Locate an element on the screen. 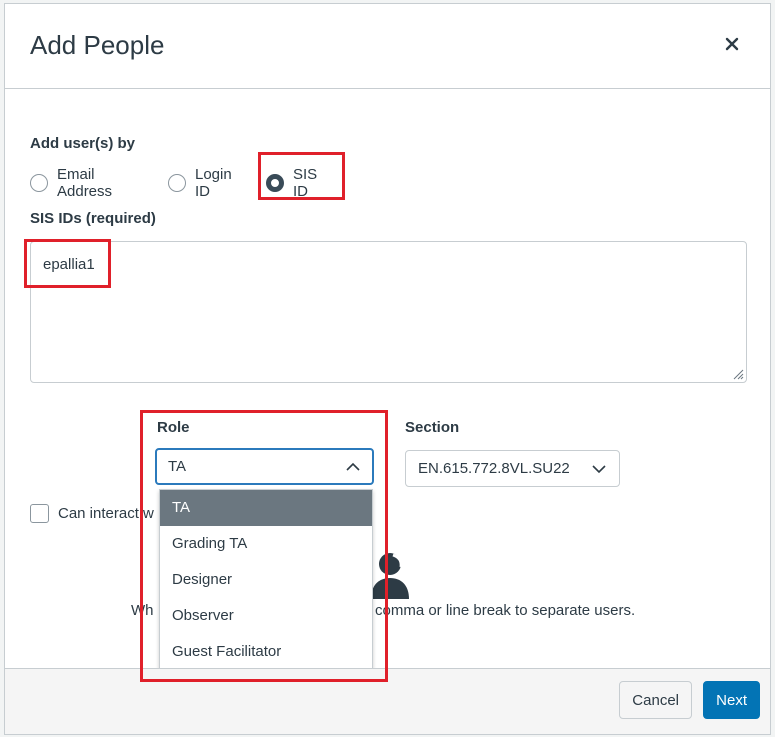 The height and width of the screenshot is (737, 775). resize-grip-icon is located at coordinates (738, 374).